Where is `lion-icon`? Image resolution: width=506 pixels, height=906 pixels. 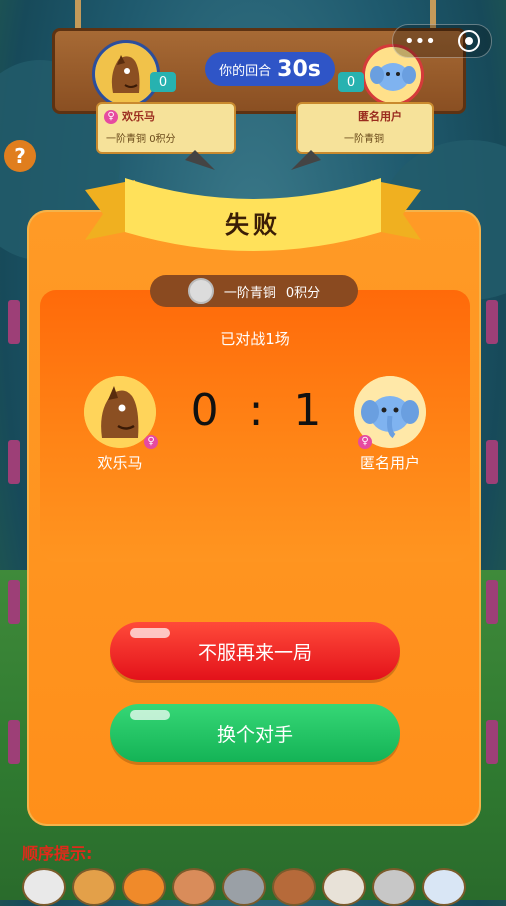
lion-icon is located at coordinates (94, 887).